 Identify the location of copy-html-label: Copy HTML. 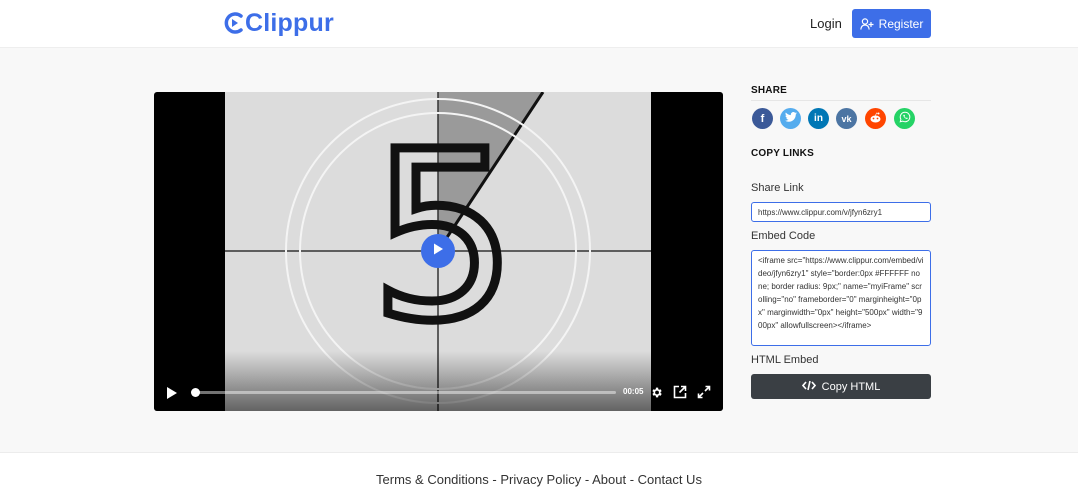
(851, 386).